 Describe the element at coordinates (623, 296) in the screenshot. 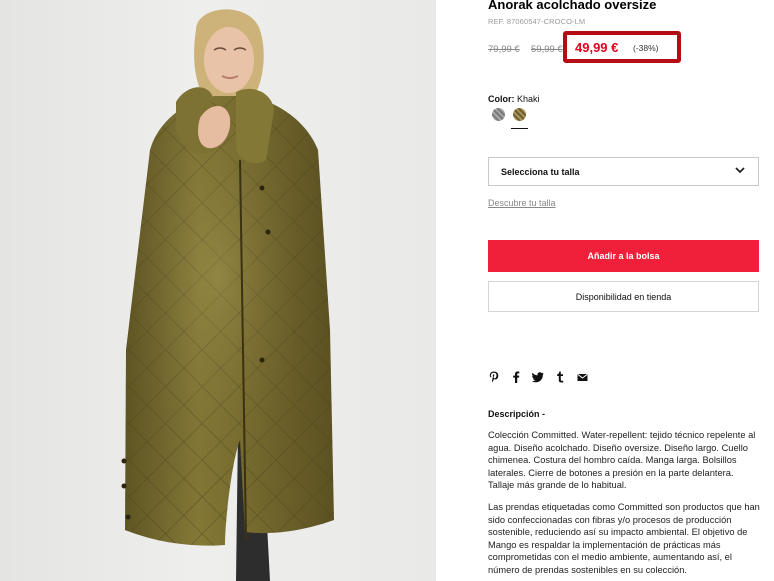

I see `store-availability-button: Disponibilidad en tienda` at that location.